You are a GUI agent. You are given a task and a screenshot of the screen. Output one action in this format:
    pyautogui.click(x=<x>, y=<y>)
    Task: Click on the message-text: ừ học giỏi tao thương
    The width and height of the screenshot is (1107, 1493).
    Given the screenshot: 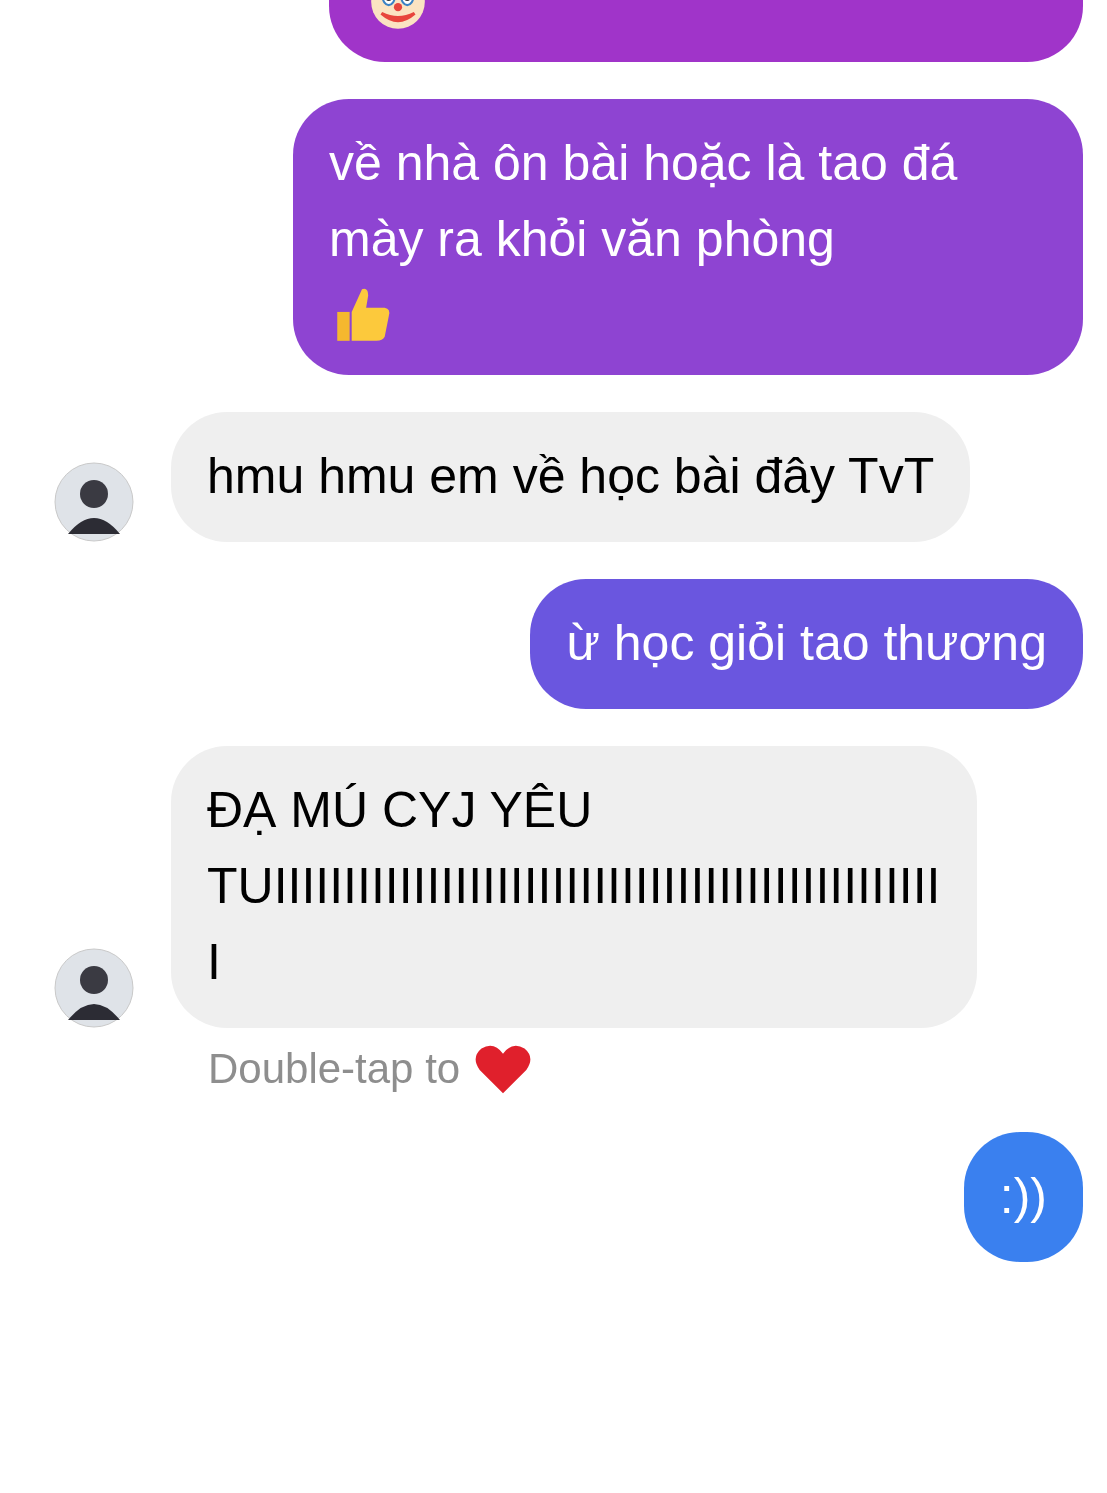 What is the action you would take?
    pyautogui.click(x=806, y=643)
    